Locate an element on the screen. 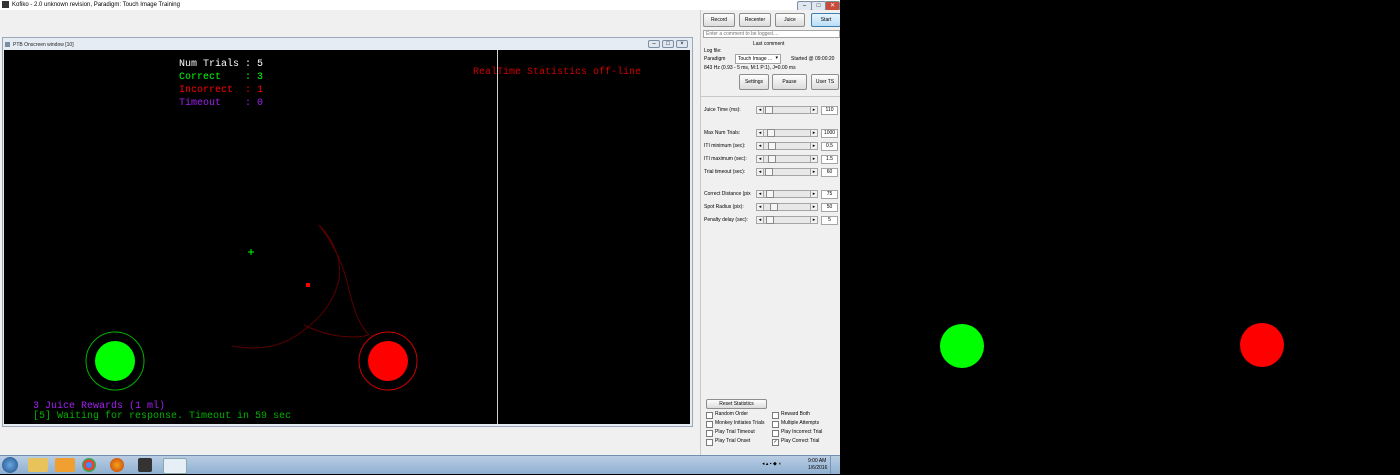  param-value-box: 50 is located at coordinates (829, 207).